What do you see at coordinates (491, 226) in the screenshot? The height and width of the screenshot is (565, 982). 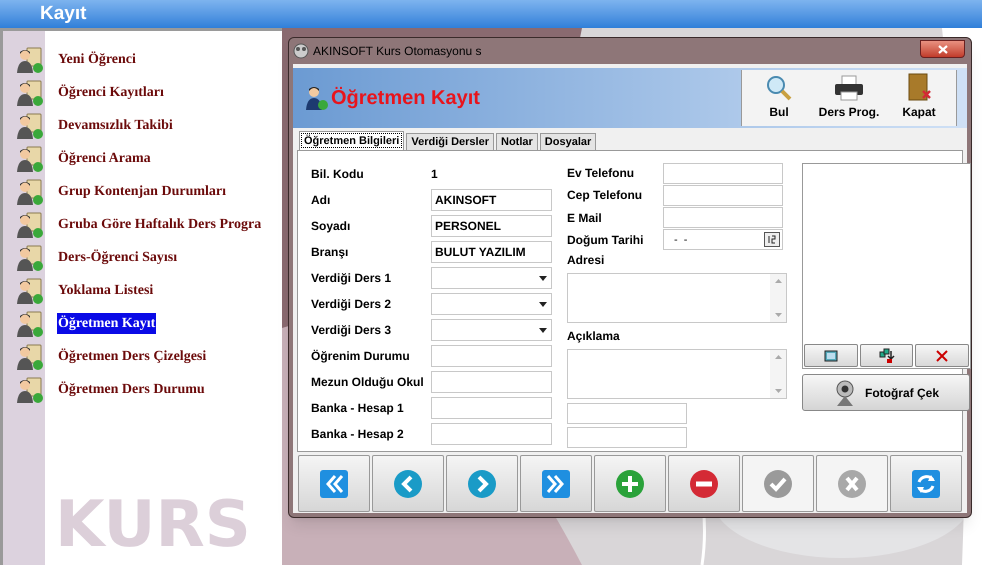 I see `text-field: PERSONEL` at bounding box center [491, 226].